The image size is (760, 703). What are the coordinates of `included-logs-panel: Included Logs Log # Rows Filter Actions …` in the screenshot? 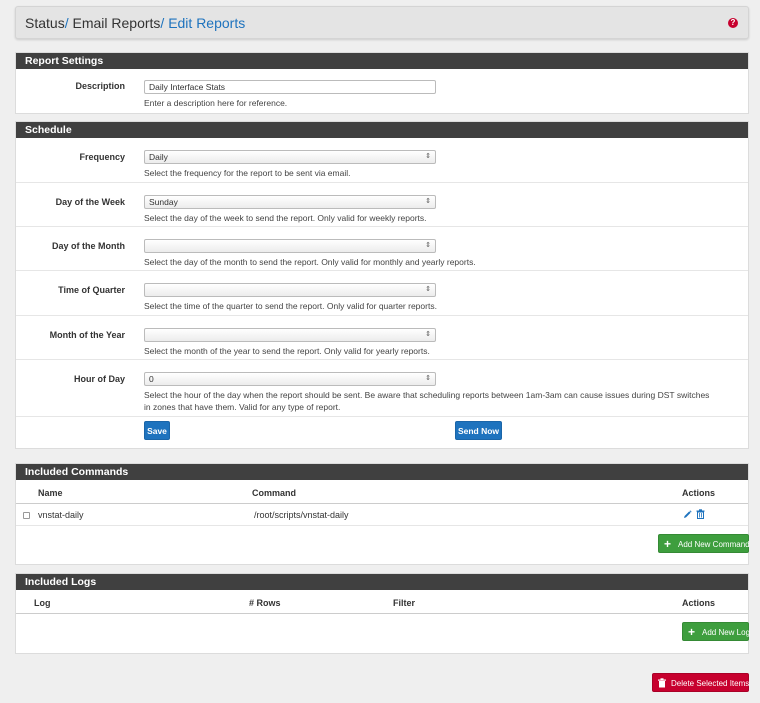 It's located at (383, 613).